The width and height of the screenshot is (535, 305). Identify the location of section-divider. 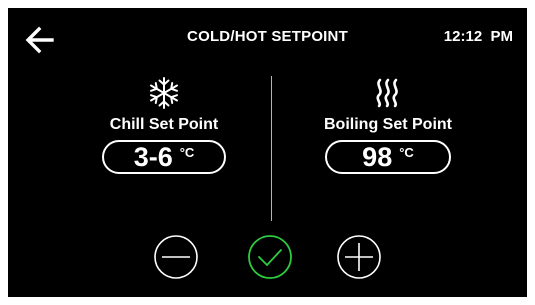
(271, 148).